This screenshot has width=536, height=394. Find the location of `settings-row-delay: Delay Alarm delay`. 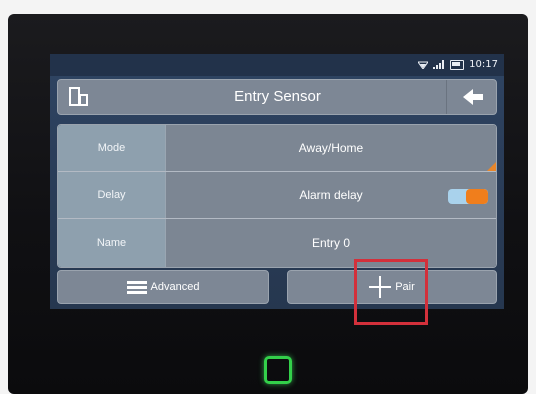

settings-row-delay: Delay Alarm delay is located at coordinates (277, 195).